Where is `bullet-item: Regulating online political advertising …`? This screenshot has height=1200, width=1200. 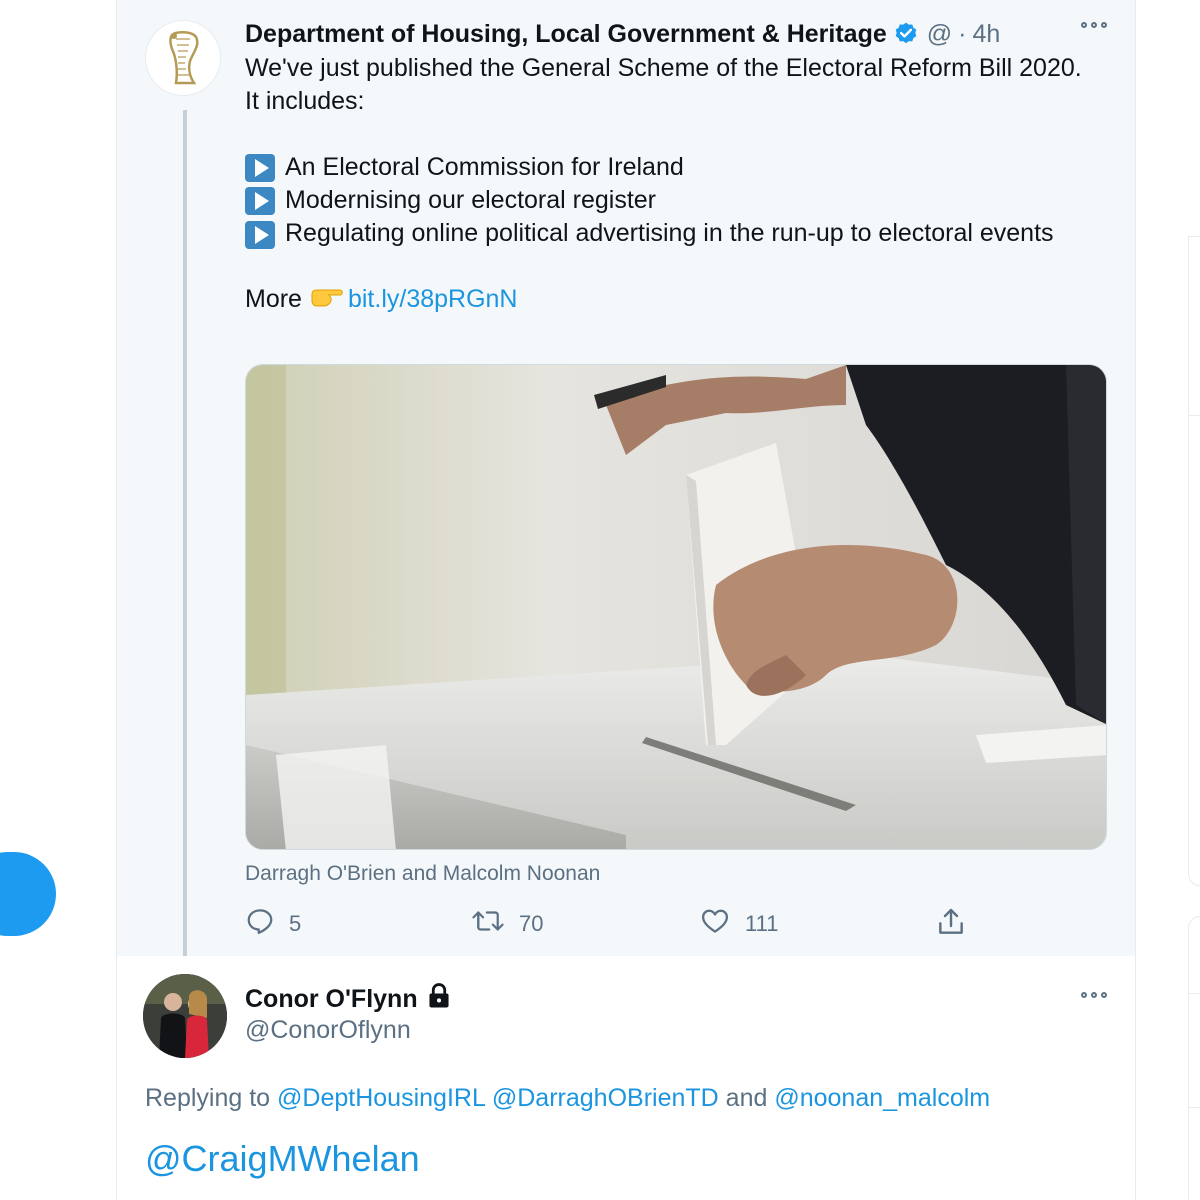
bullet-item: Regulating online political advertising … is located at coordinates (665, 233).